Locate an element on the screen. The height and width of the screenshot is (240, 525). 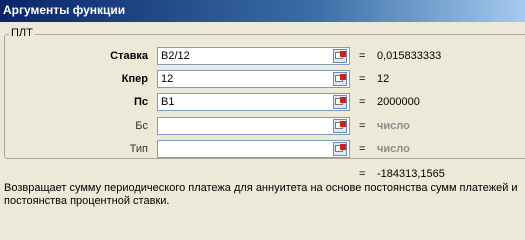
arg-result-rate: 0,015833333 is located at coordinates (409, 56).